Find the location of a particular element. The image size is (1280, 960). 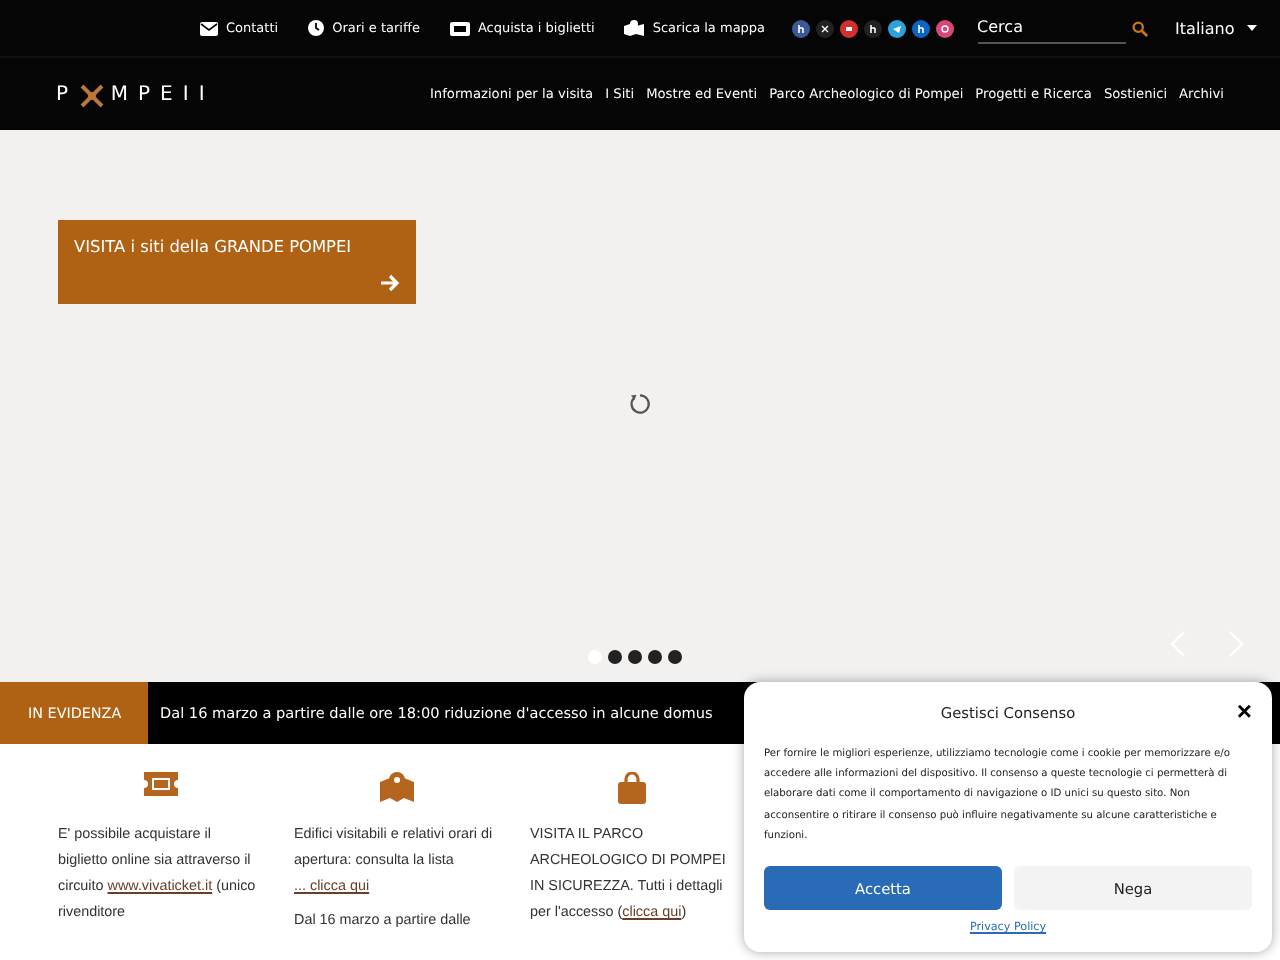

logo: P MPEII is located at coordinates (135, 94).